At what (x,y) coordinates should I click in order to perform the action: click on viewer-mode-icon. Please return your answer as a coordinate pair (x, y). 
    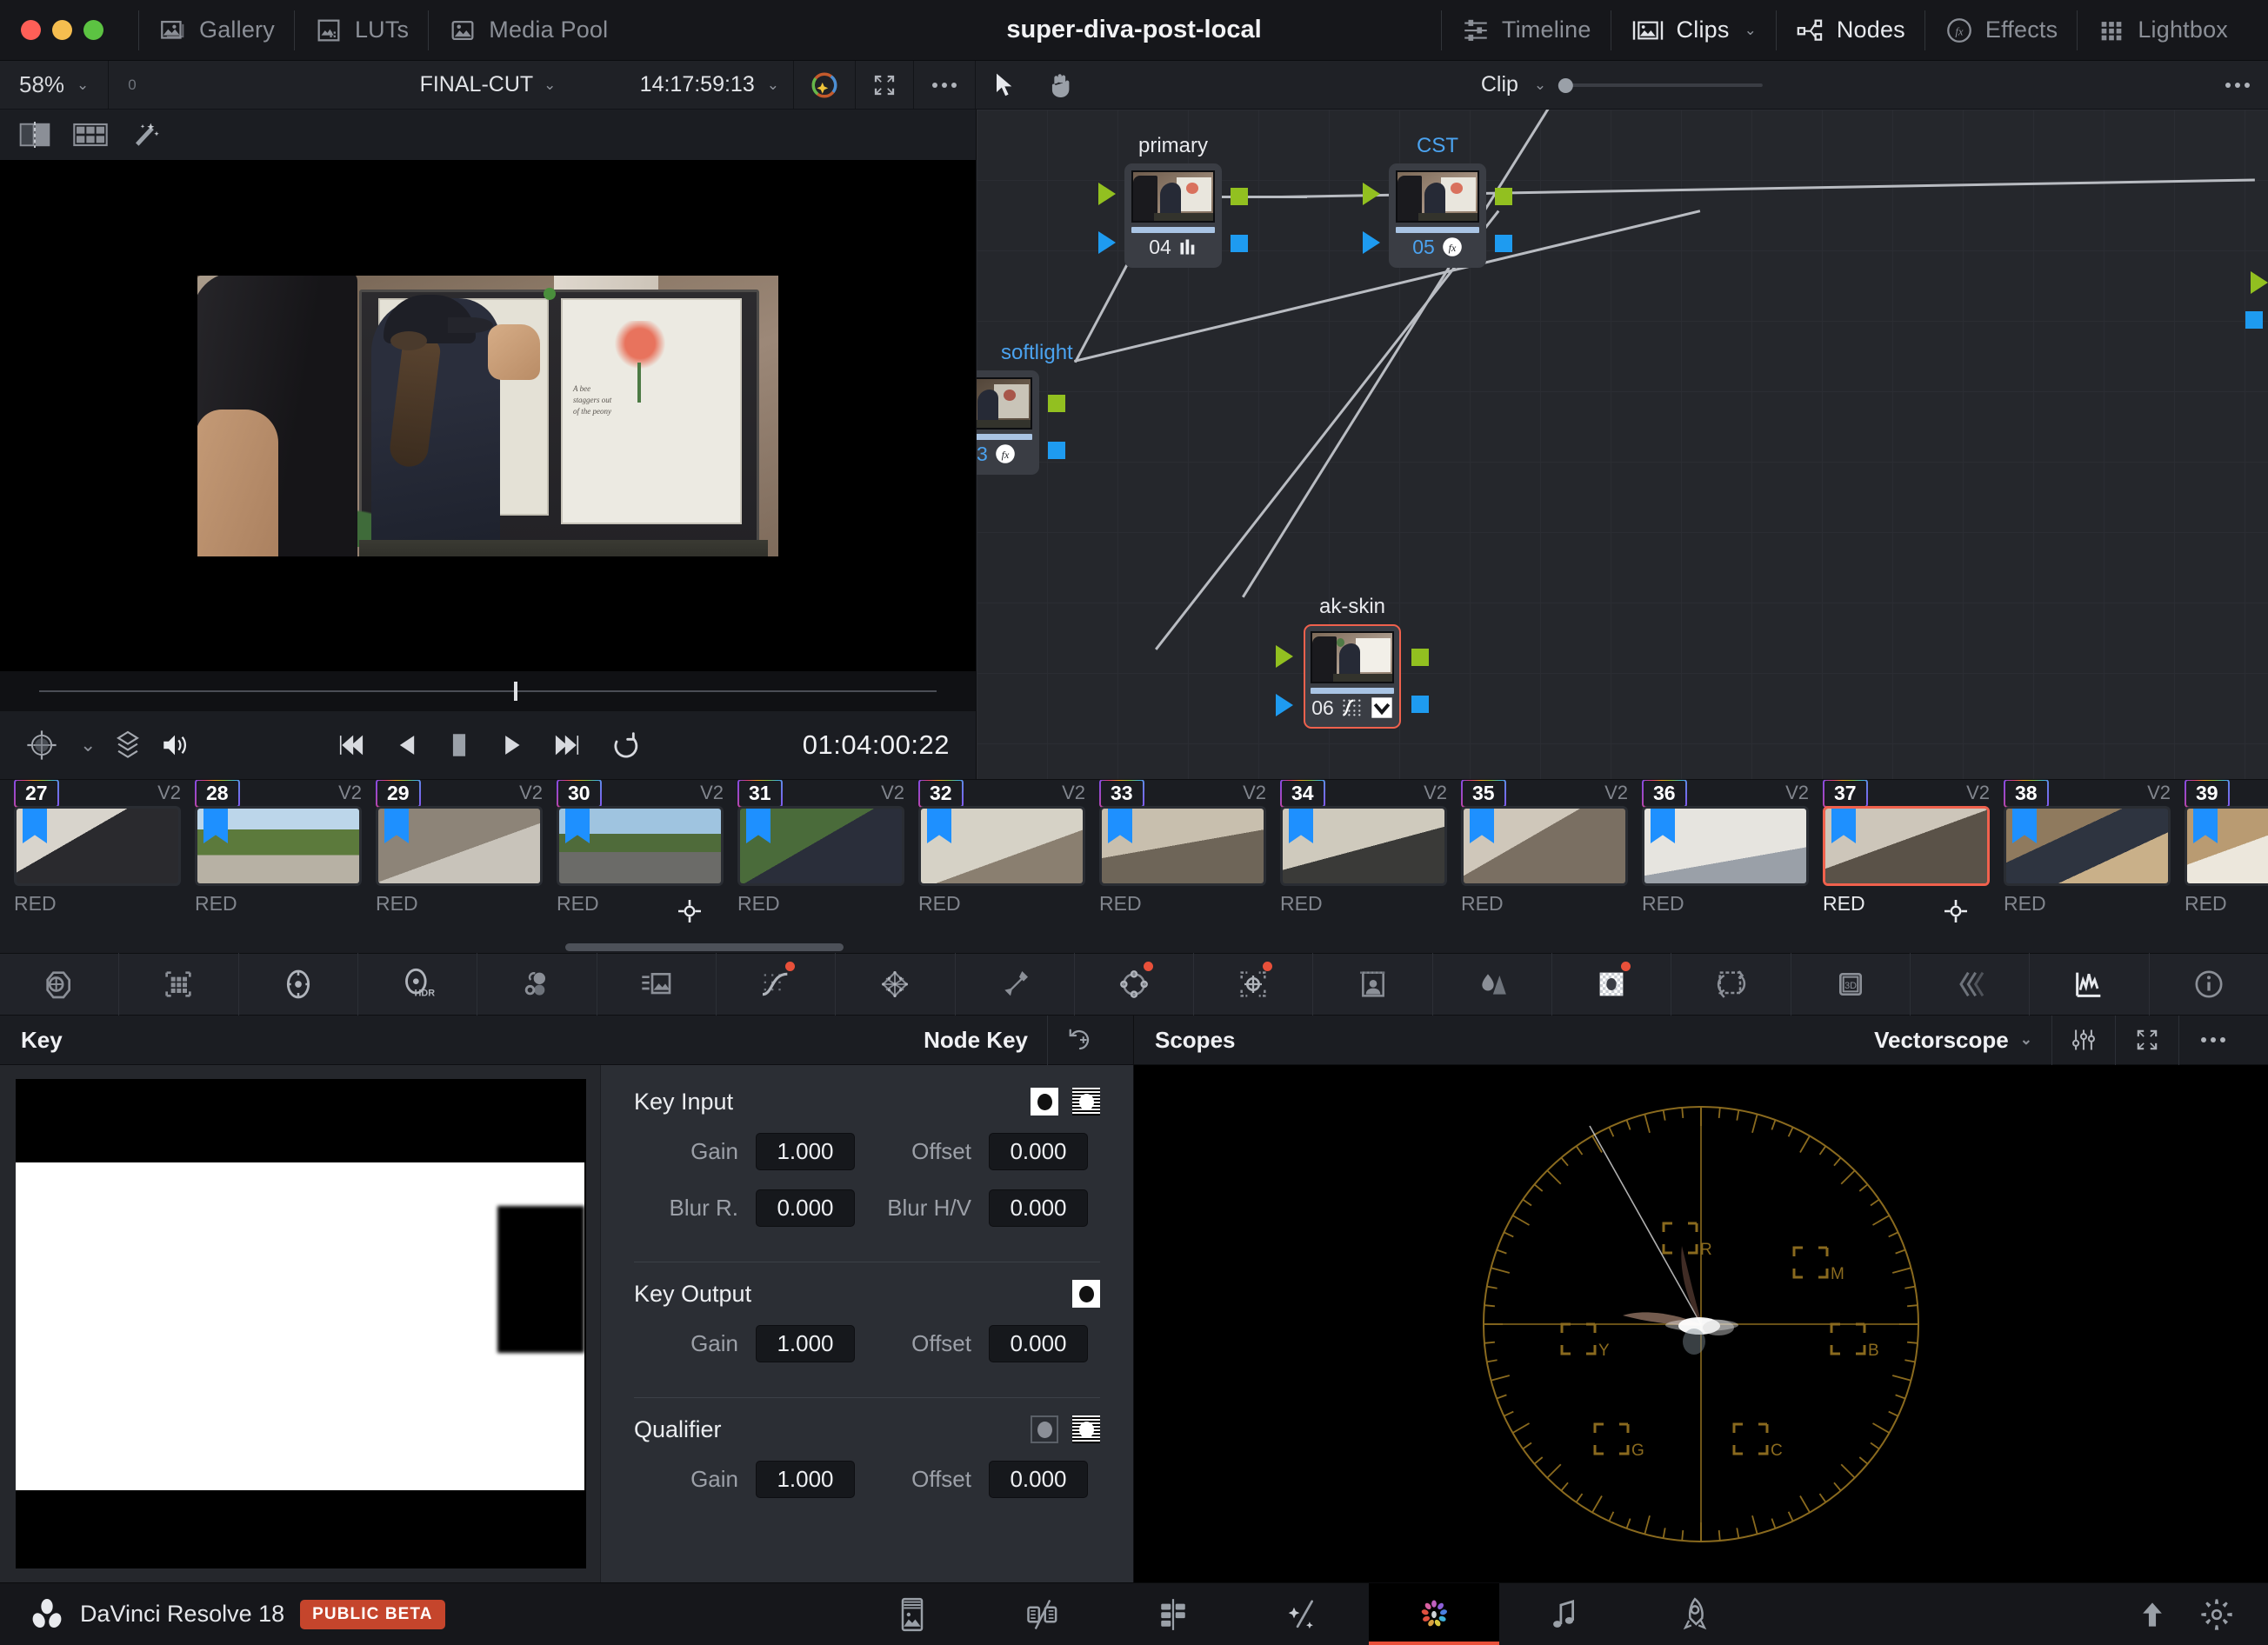
    Looking at the image, I should click on (41, 745).